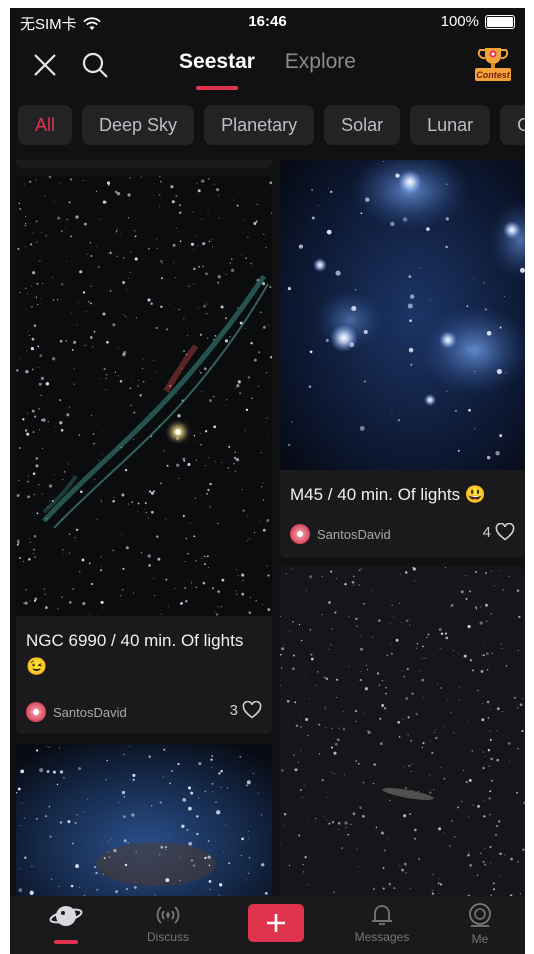 Image resolution: width=534 pixels, height=954 pixels. What do you see at coordinates (512, 125) in the screenshot?
I see `chip-more: O` at bounding box center [512, 125].